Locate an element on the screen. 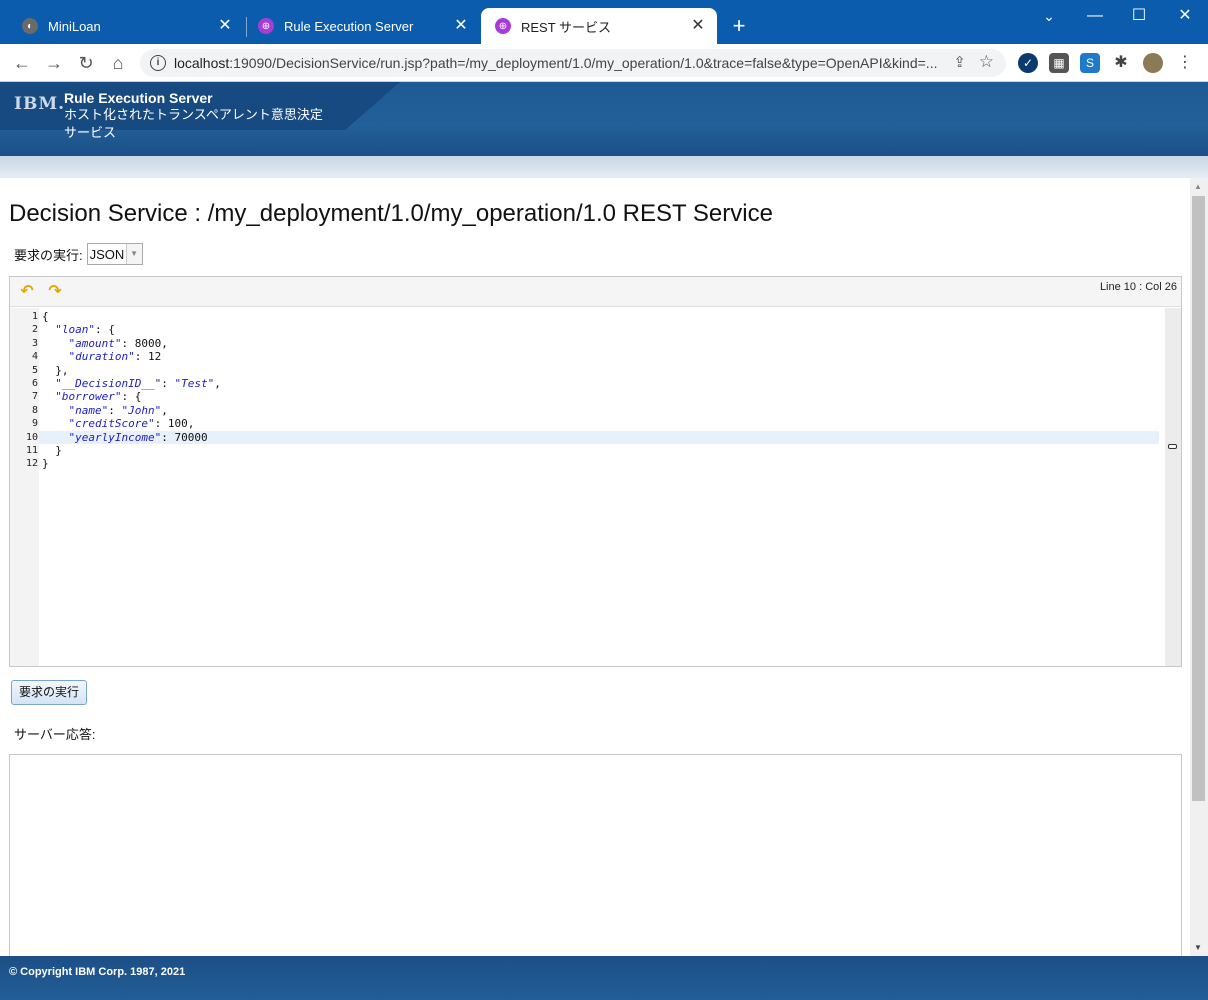 The image size is (1208, 1000). code-line: 7 "borrower": { is located at coordinates (591, 396).